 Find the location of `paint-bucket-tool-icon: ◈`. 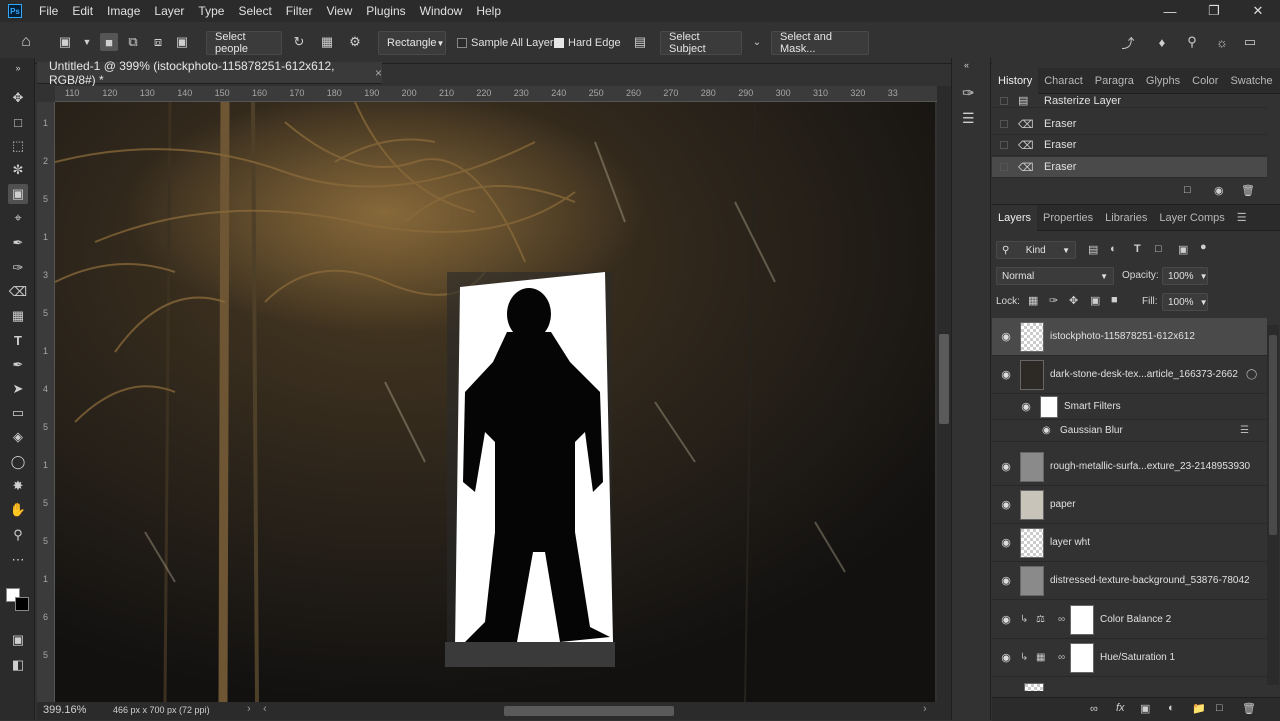

paint-bucket-tool-icon: ◈ is located at coordinates (18, 437).